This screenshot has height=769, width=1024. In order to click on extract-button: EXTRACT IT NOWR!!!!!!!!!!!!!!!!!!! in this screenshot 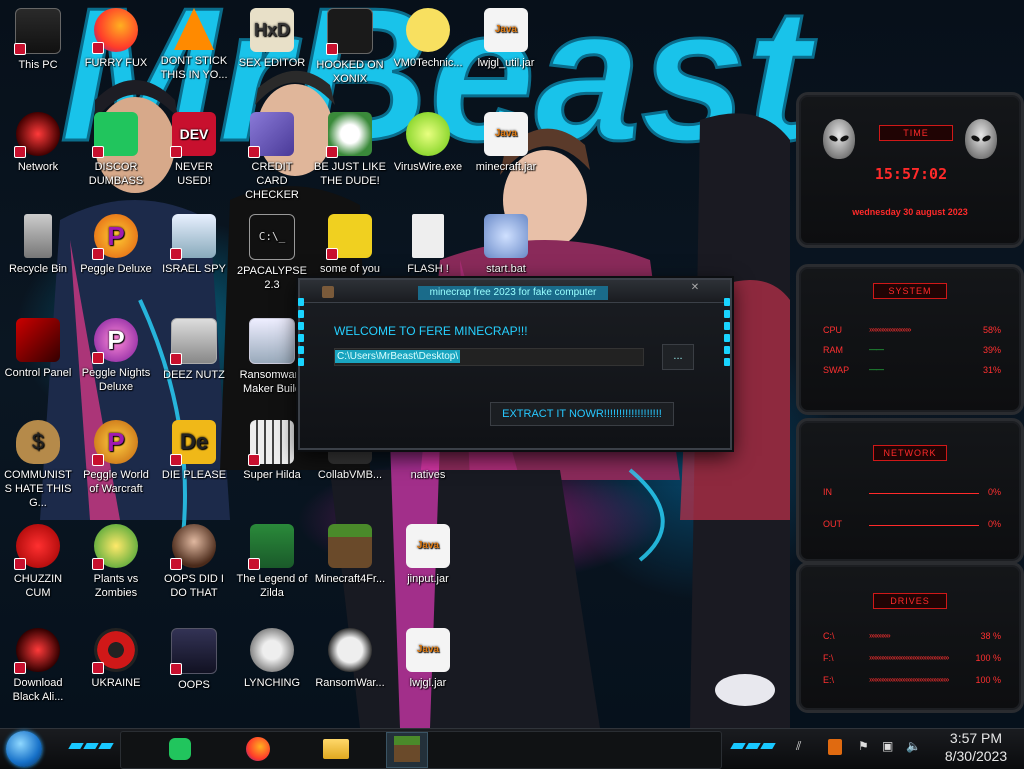, I will do `click(582, 414)`.